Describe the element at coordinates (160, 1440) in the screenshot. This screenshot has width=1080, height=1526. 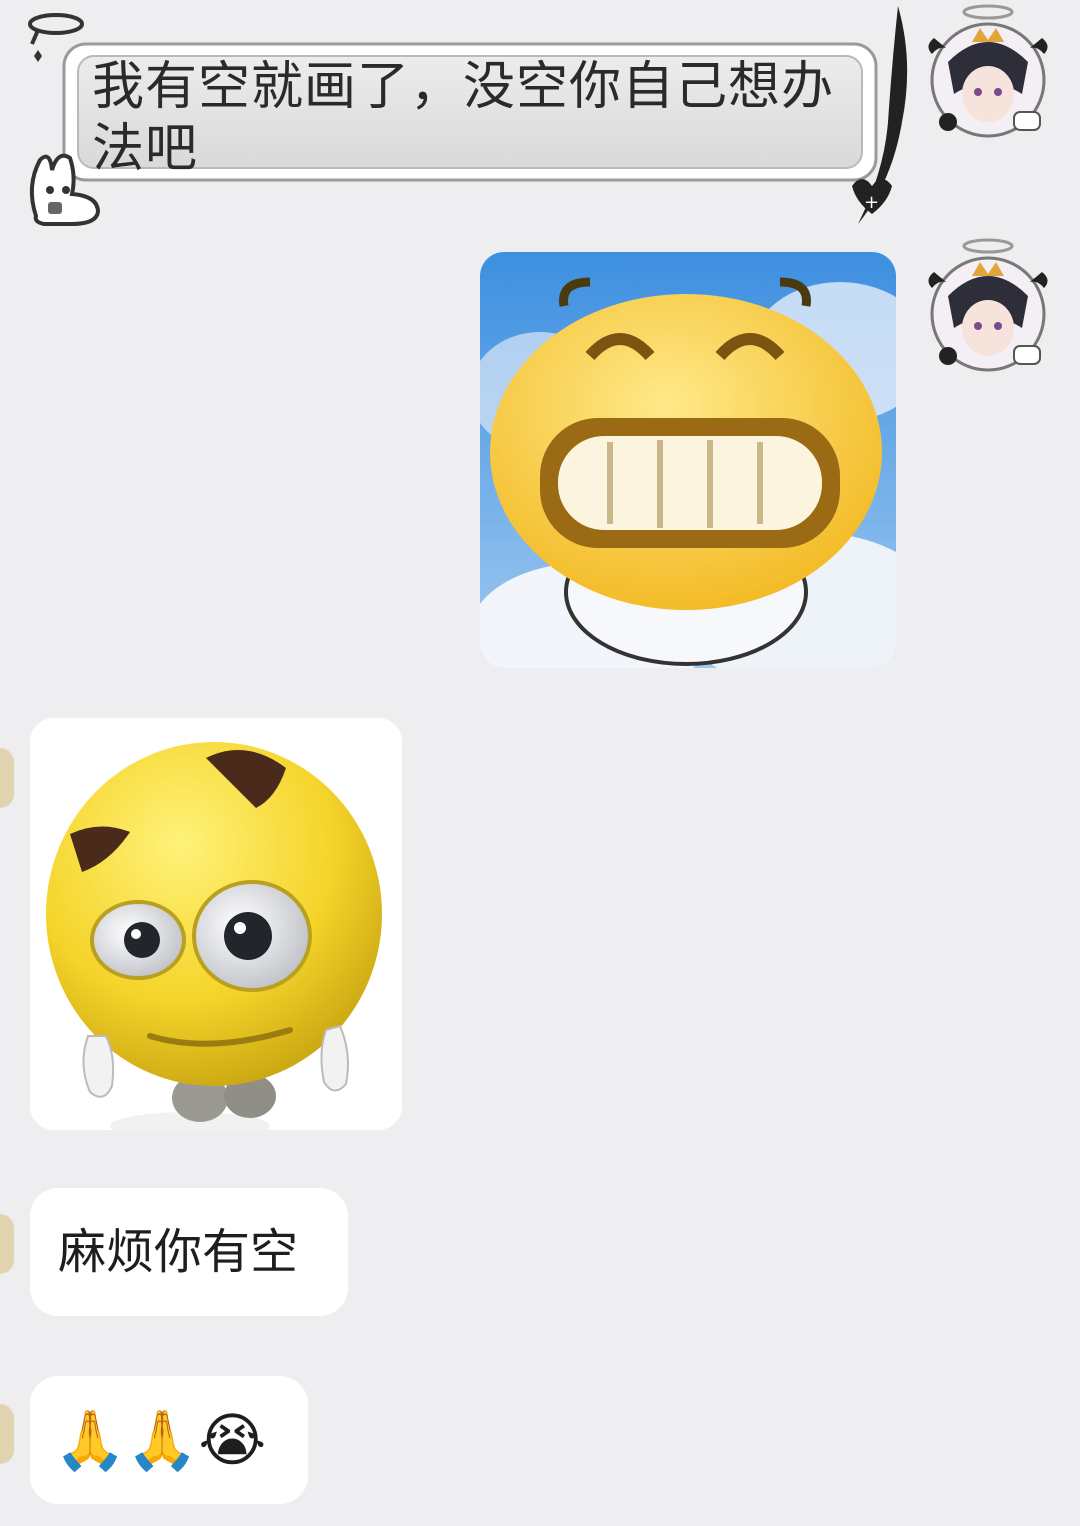
I see `message-emoji-text: 🙏🙏😭` at that location.